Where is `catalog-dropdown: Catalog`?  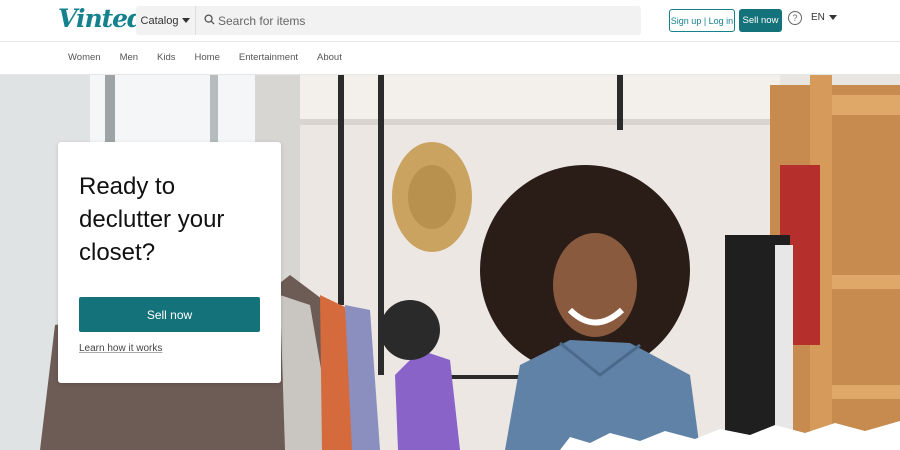 catalog-dropdown: Catalog is located at coordinates (166, 20).